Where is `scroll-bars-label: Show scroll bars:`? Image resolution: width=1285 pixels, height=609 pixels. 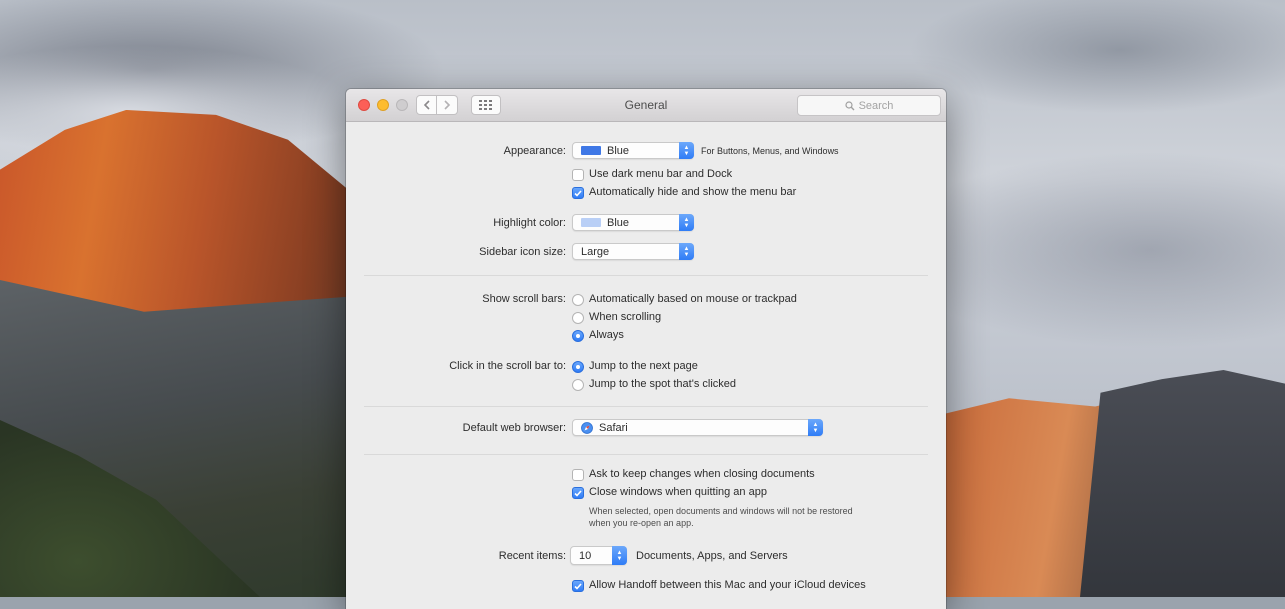 scroll-bars-label: Show scroll bars: is located at coordinates (524, 299).